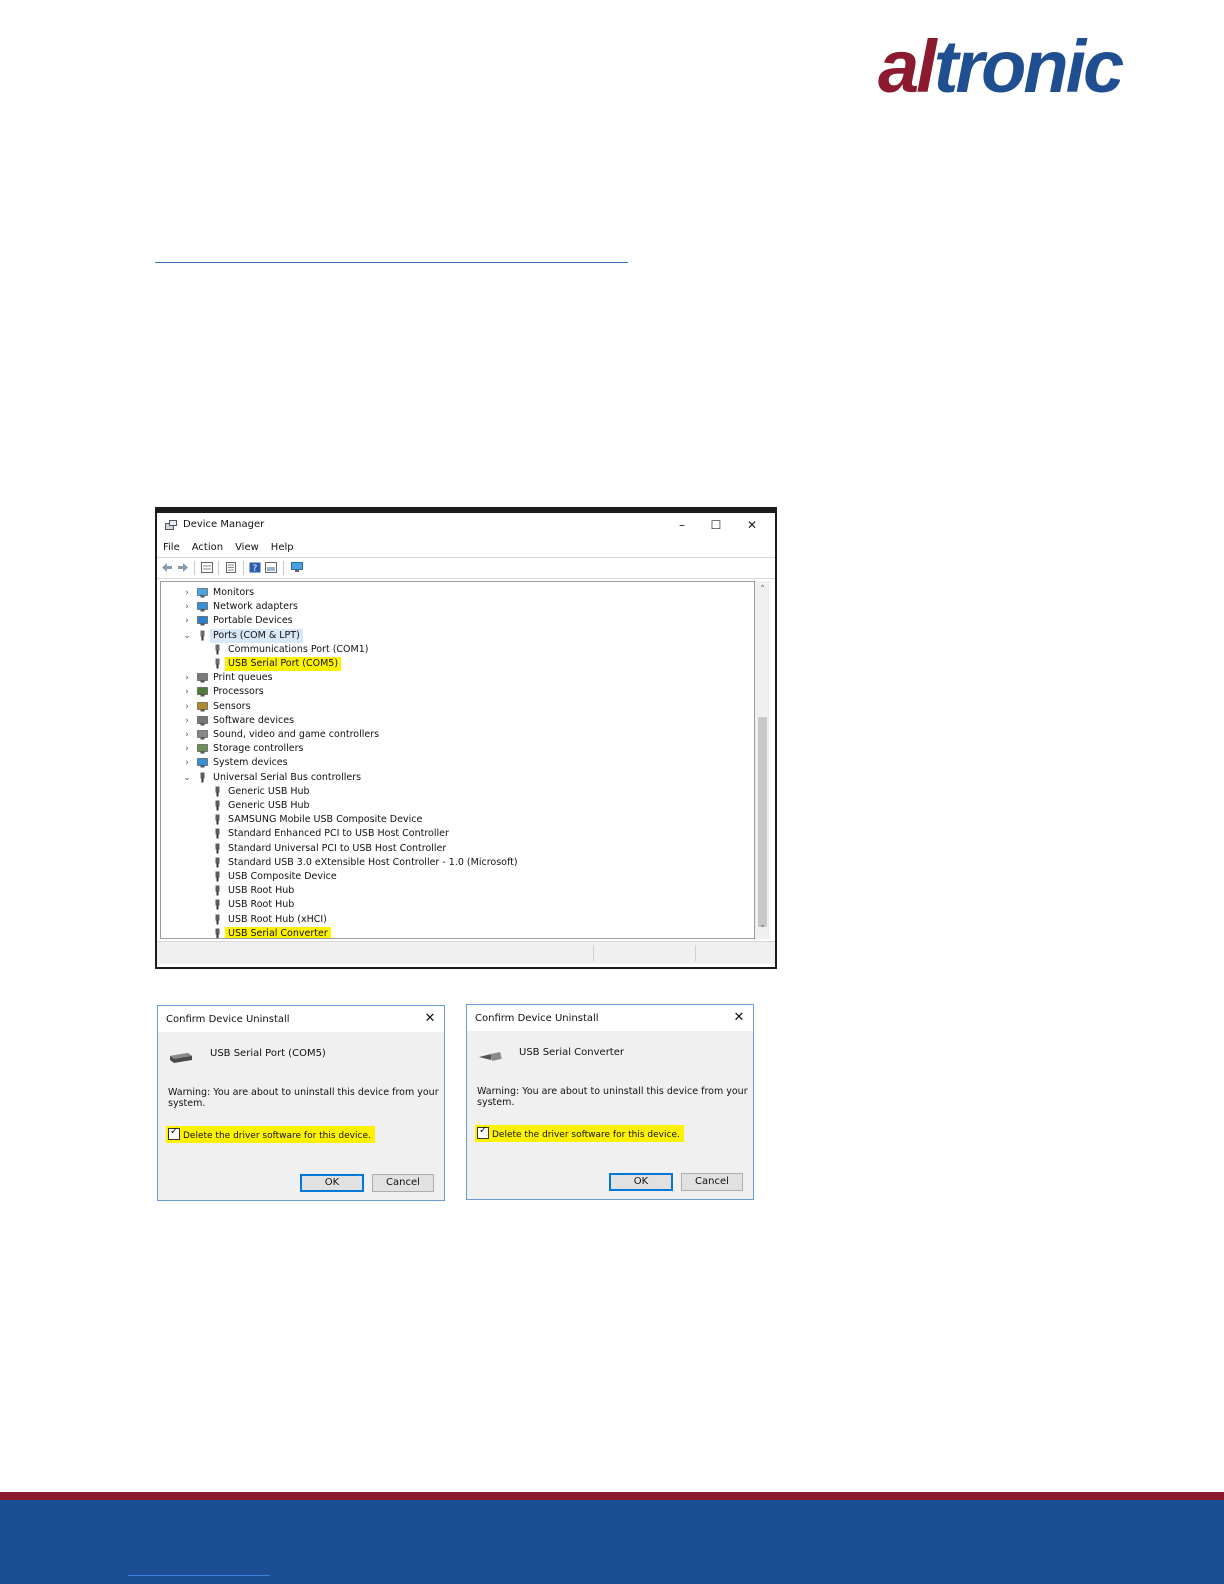 The width and height of the screenshot is (1224, 1584). Describe the element at coordinates (457, 621) in the screenshot. I see `tree-item: › Portable Devices` at that location.